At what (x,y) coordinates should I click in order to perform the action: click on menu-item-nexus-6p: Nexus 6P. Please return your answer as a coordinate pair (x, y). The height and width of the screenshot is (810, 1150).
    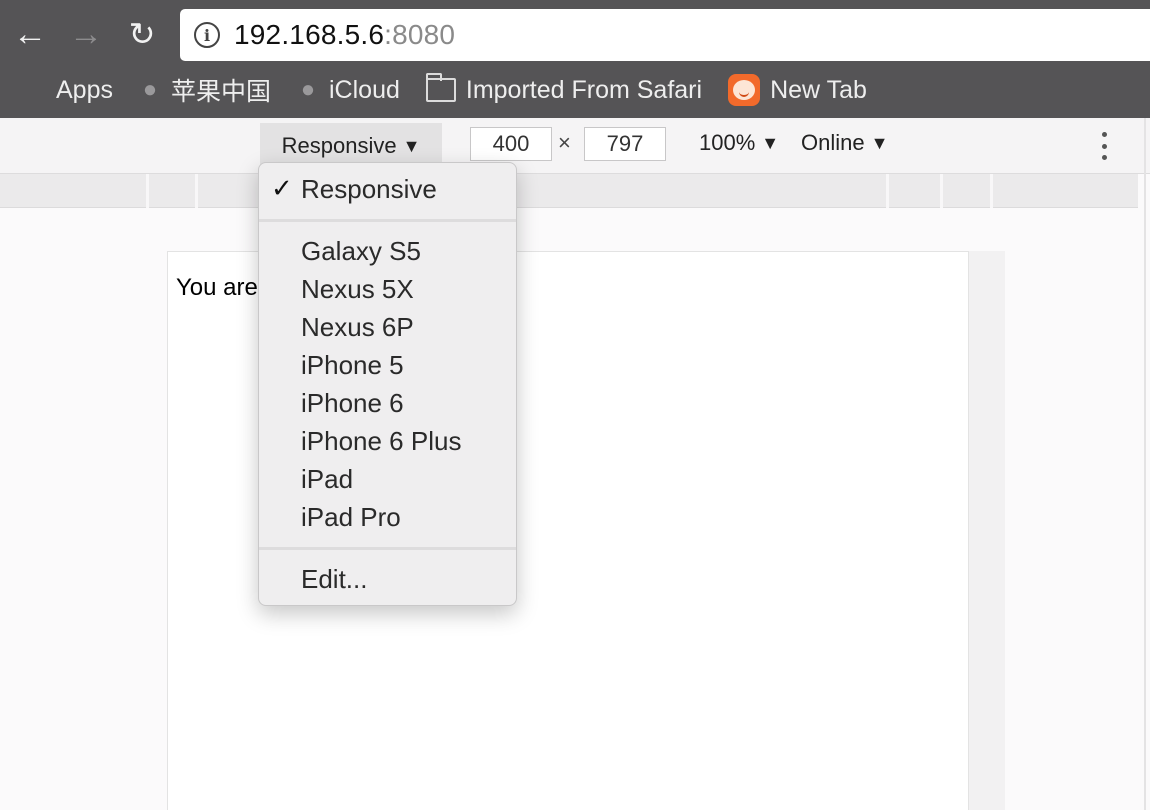
    Looking at the image, I should click on (387, 327).